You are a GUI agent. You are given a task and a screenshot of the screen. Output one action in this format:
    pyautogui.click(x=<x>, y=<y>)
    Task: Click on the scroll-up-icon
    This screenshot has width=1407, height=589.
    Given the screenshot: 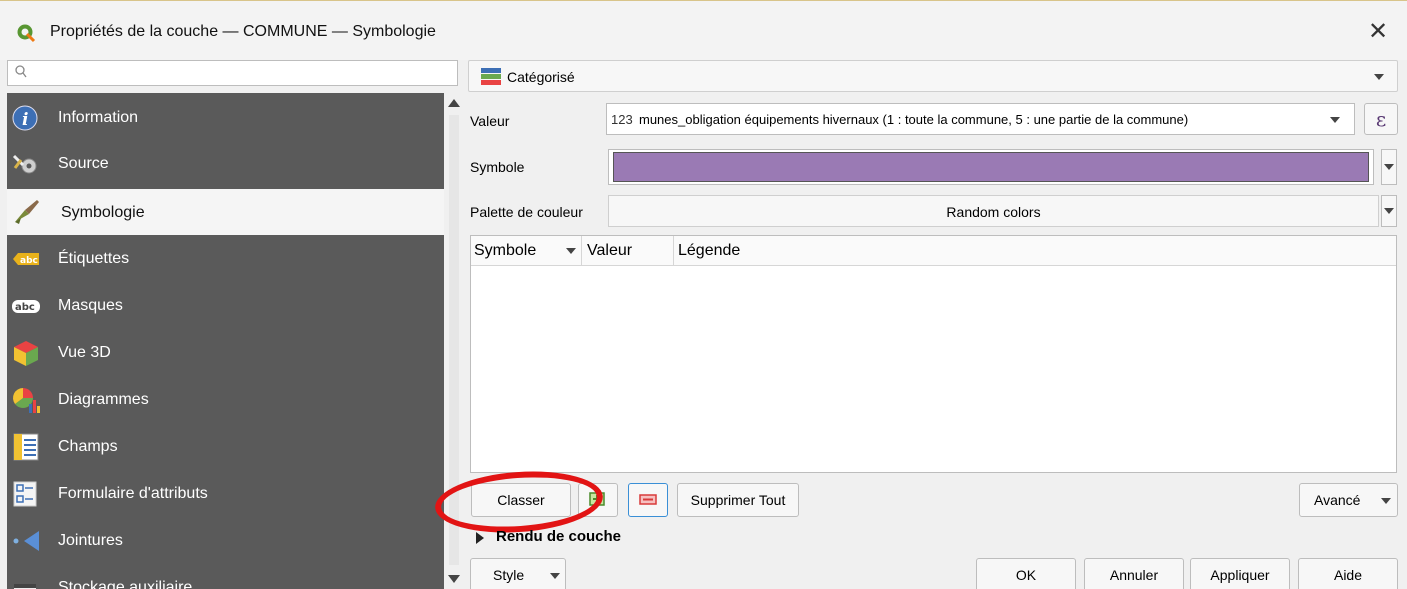 What is the action you would take?
    pyautogui.click(x=454, y=103)
    